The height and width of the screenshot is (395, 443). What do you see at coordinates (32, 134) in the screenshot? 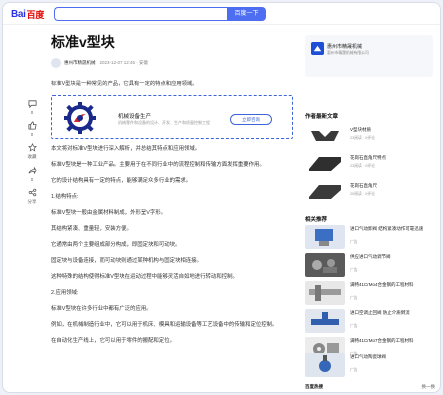
I see `like-count: 0` at bounding box center [32, 134].